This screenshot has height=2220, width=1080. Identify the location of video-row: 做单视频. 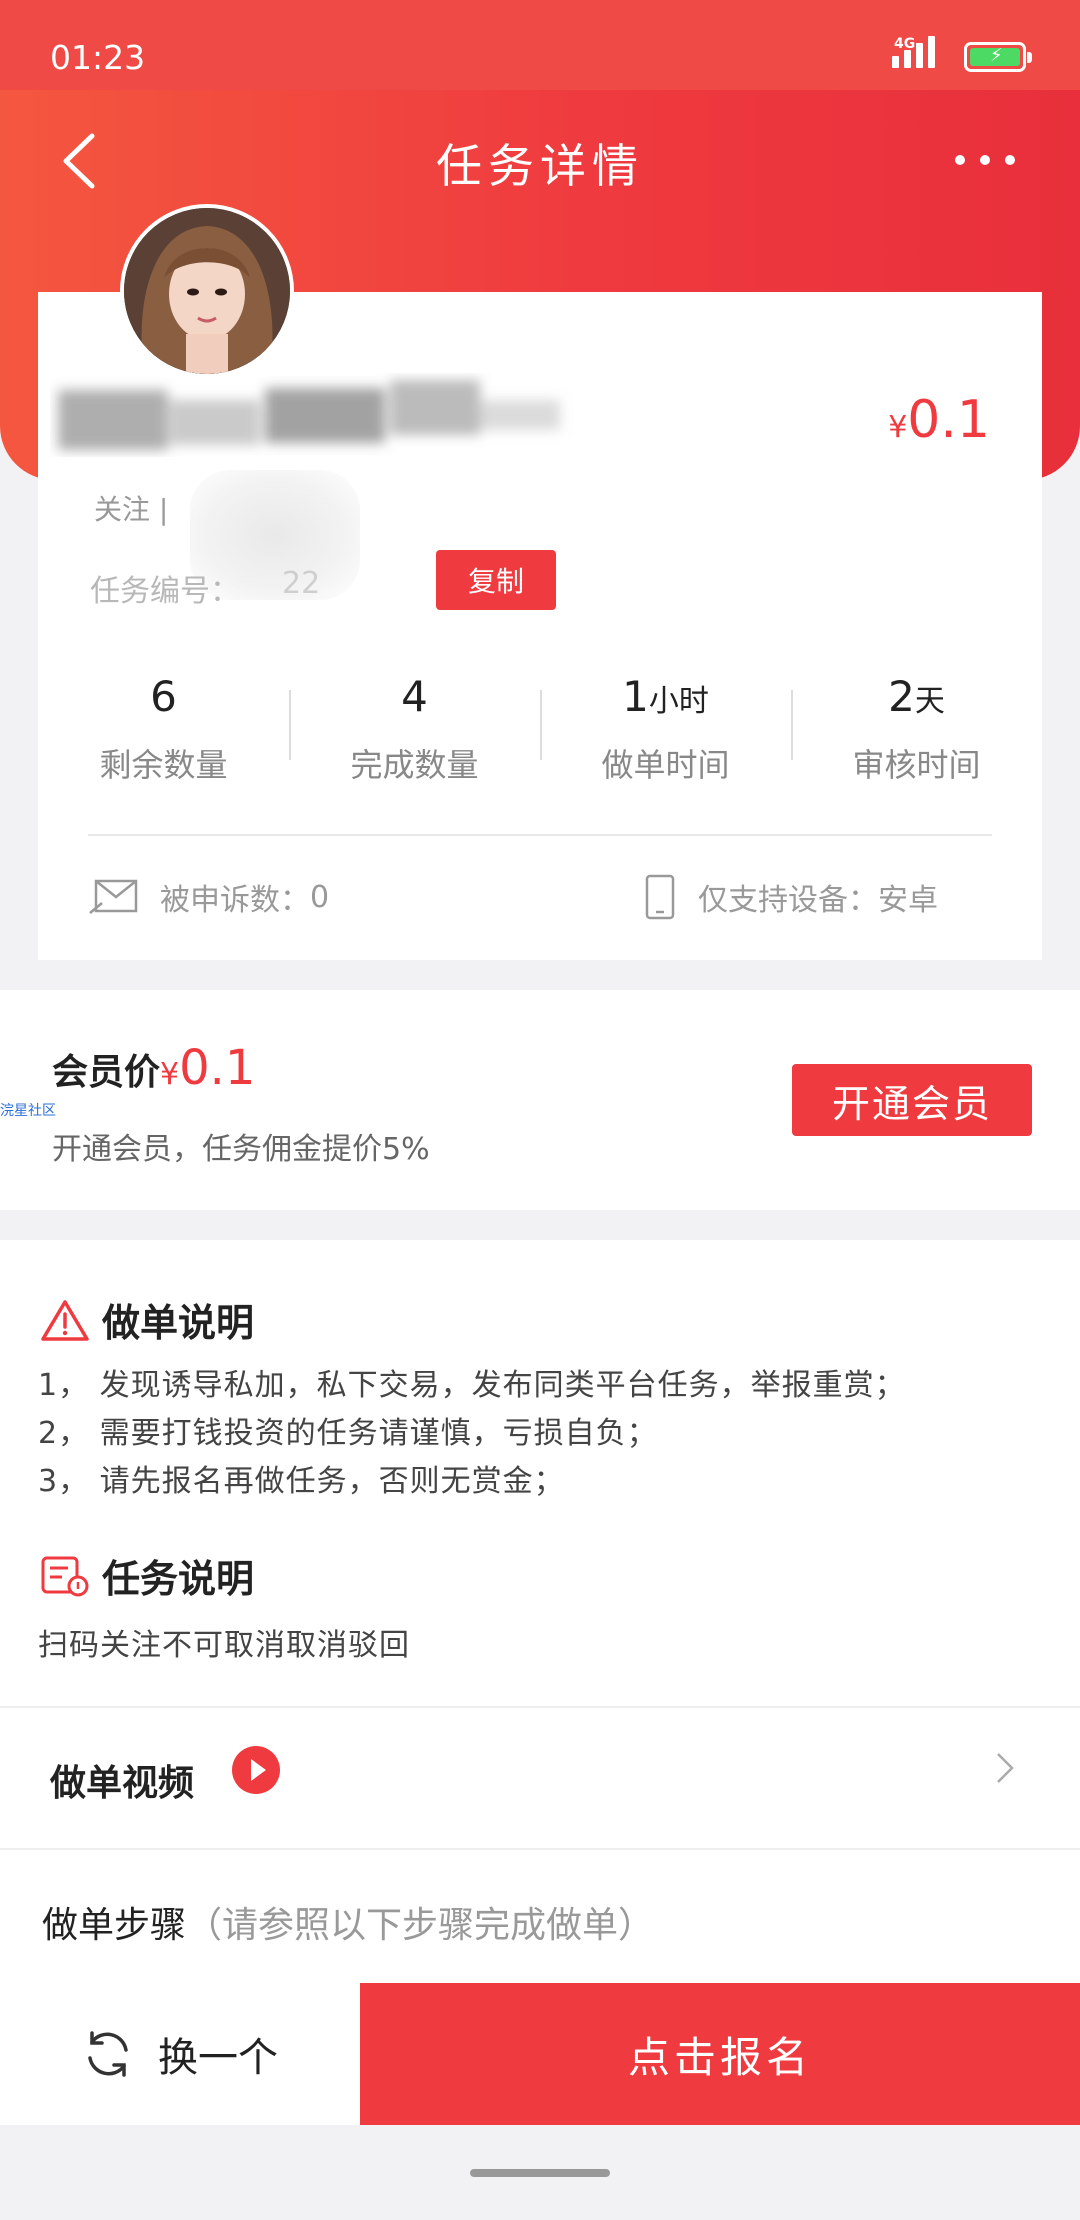
(540, 1777).